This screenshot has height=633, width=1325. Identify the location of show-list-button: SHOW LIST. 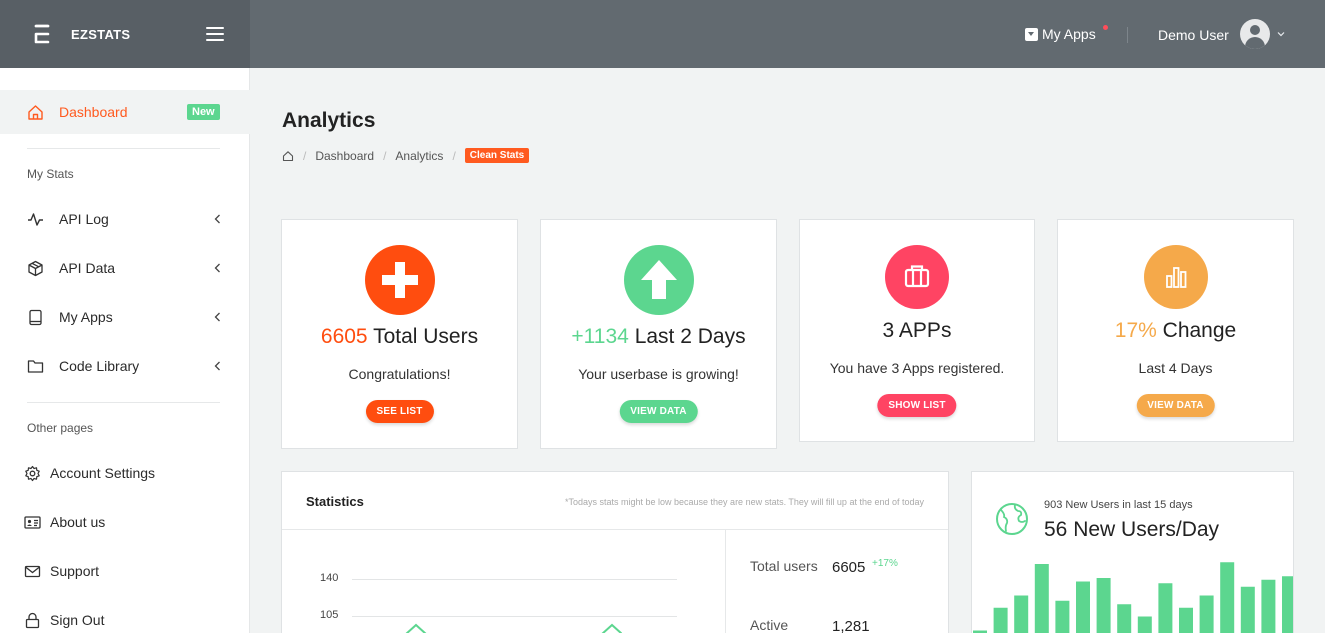
(917, 405).